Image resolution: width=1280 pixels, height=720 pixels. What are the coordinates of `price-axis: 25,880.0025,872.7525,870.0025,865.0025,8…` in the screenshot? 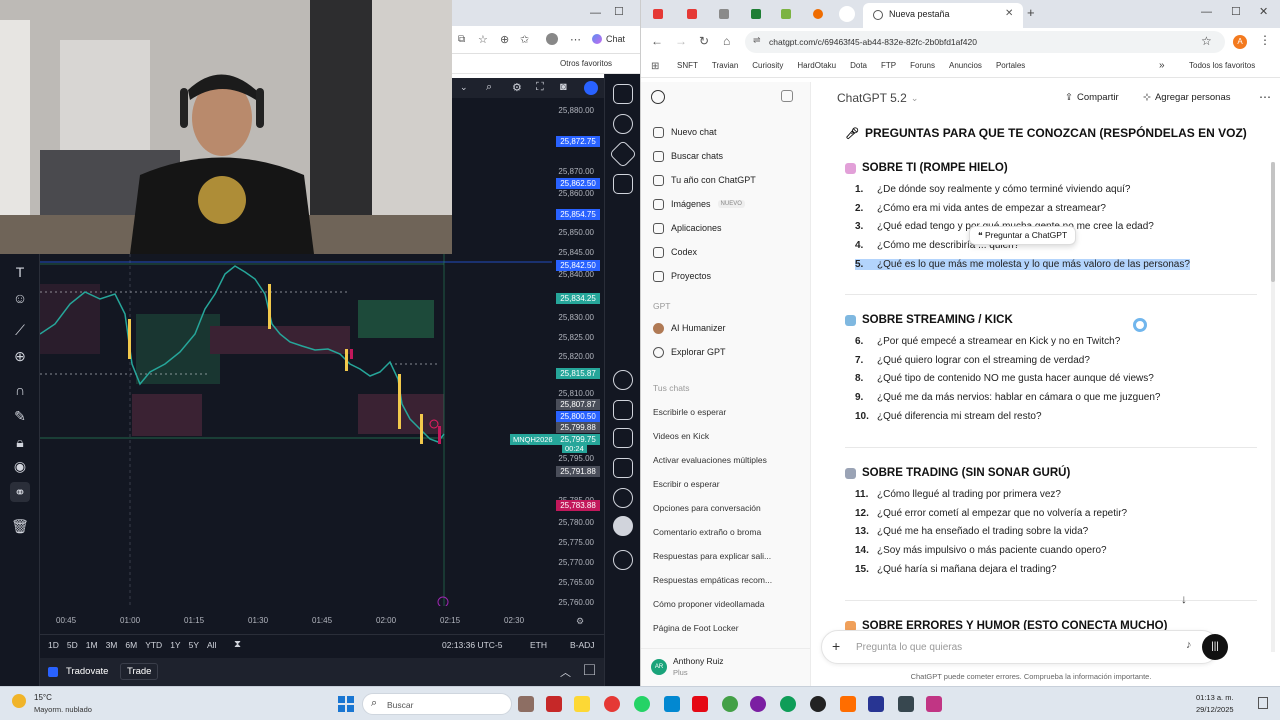 It's located at (577, 355).